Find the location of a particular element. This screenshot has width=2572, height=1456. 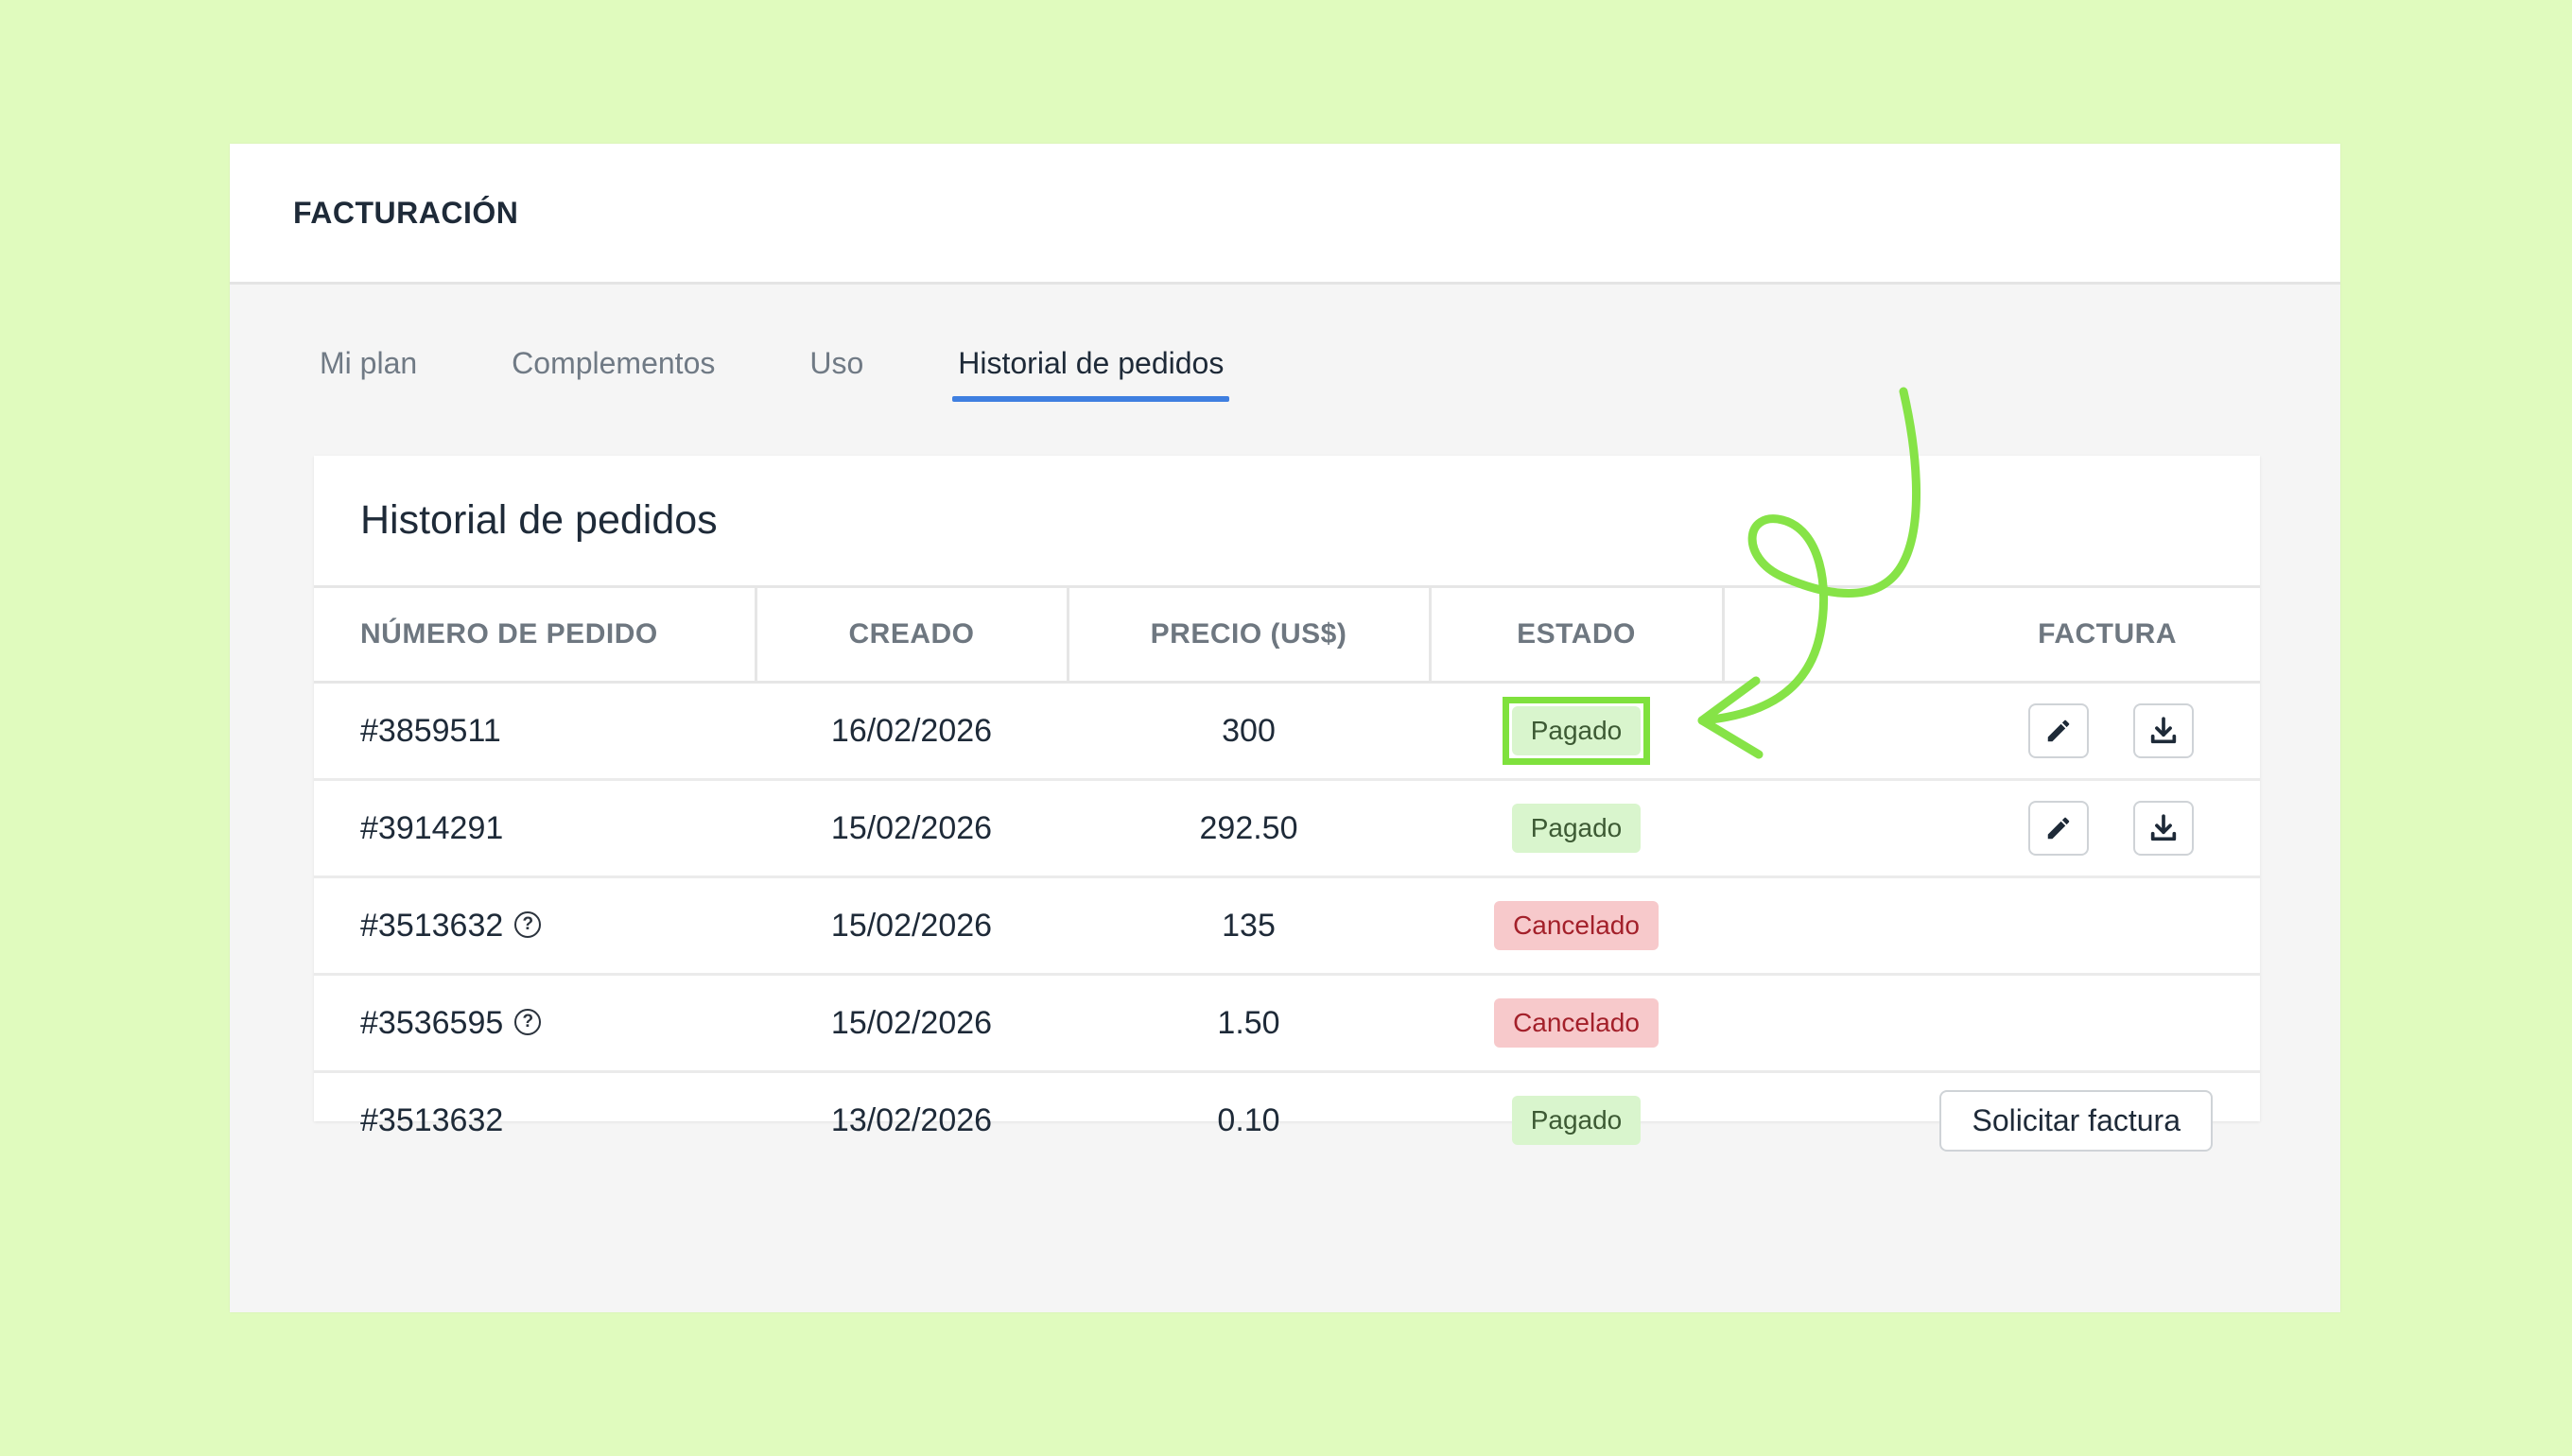

table-row: #3914291 15/02/2026 292.50 Pagado is located at coordinates (1287, 828).